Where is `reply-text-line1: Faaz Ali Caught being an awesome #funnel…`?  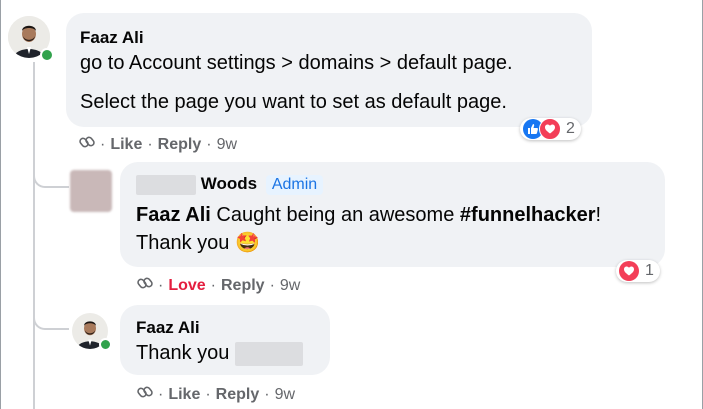
reply-text-line1: Faaz Ali Caught being an awesome #funnel… is located at coordinates (369, 215).